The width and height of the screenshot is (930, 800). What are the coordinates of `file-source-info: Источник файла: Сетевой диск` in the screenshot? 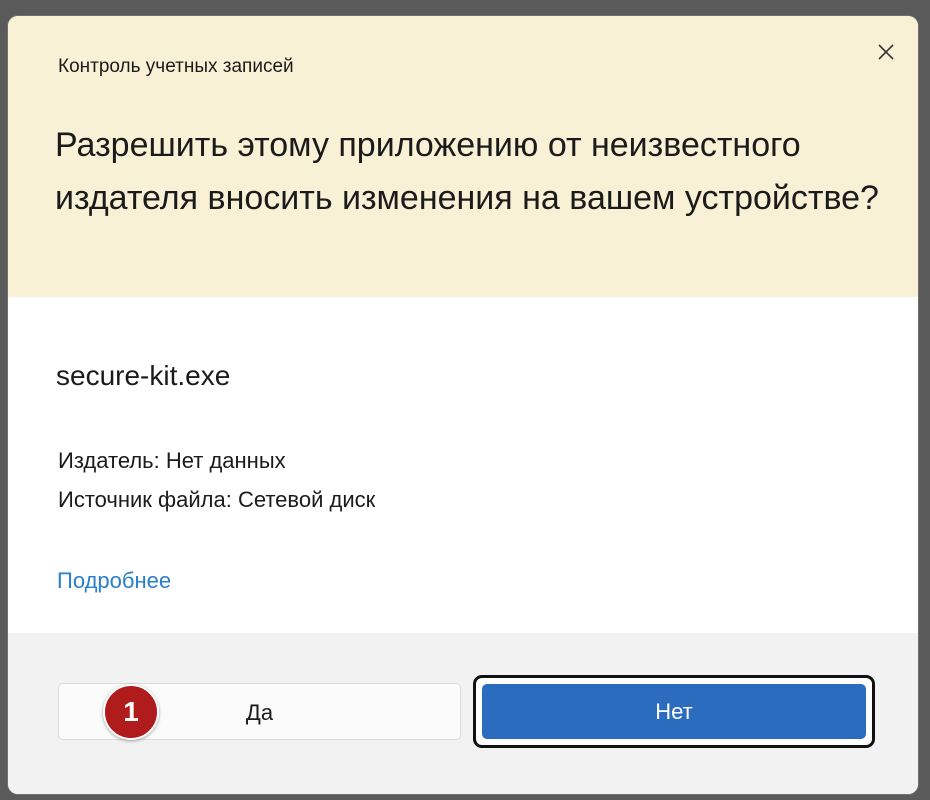 It's located at (217, 499).